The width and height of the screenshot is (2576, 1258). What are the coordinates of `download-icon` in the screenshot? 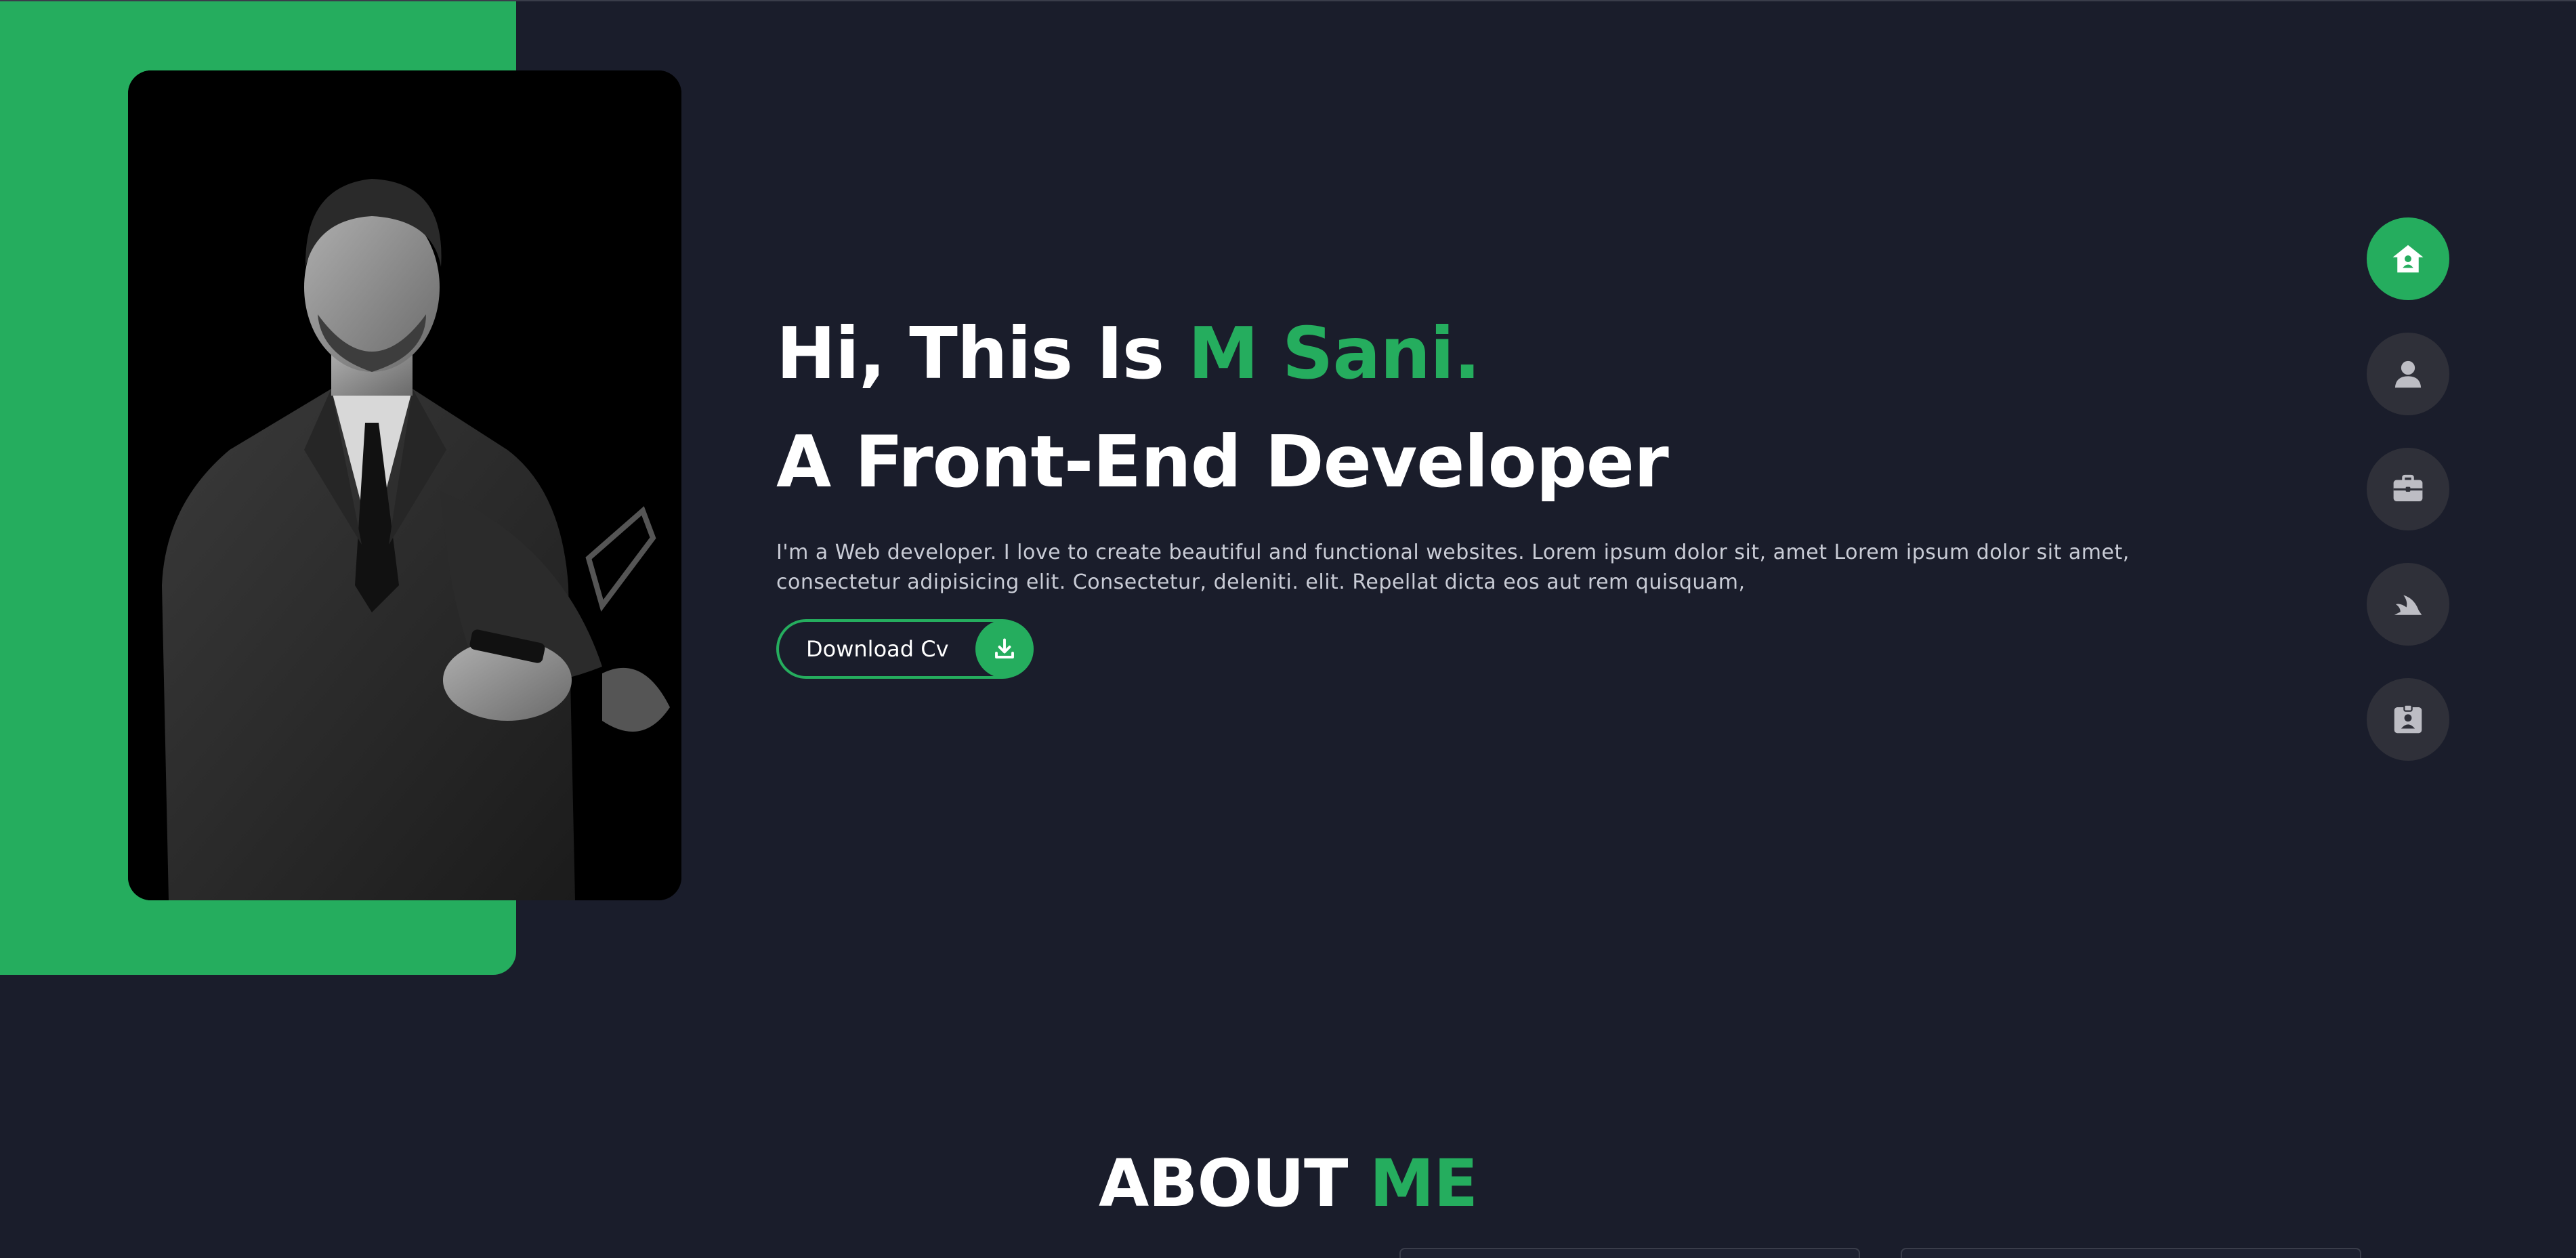 It's located at (1004, 649).